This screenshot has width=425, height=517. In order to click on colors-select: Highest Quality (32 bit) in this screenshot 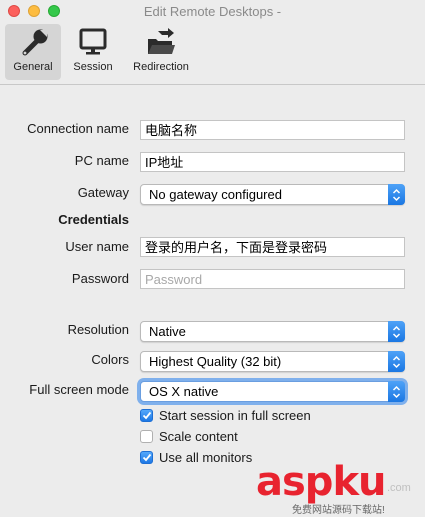, I will do `click(272, 361)`.